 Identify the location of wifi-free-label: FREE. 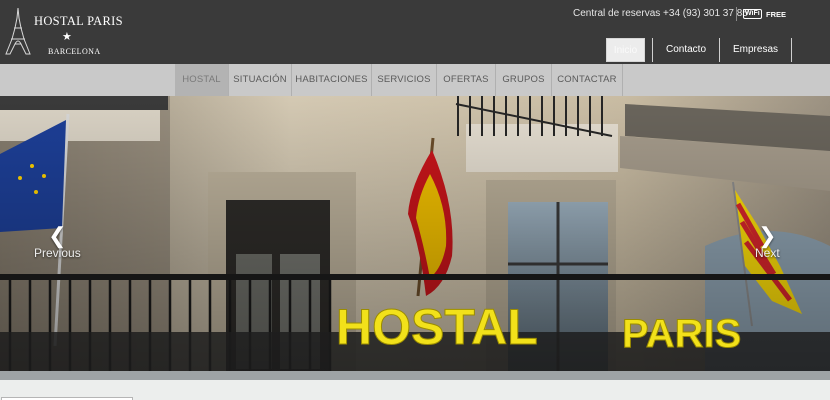
(776, 14).